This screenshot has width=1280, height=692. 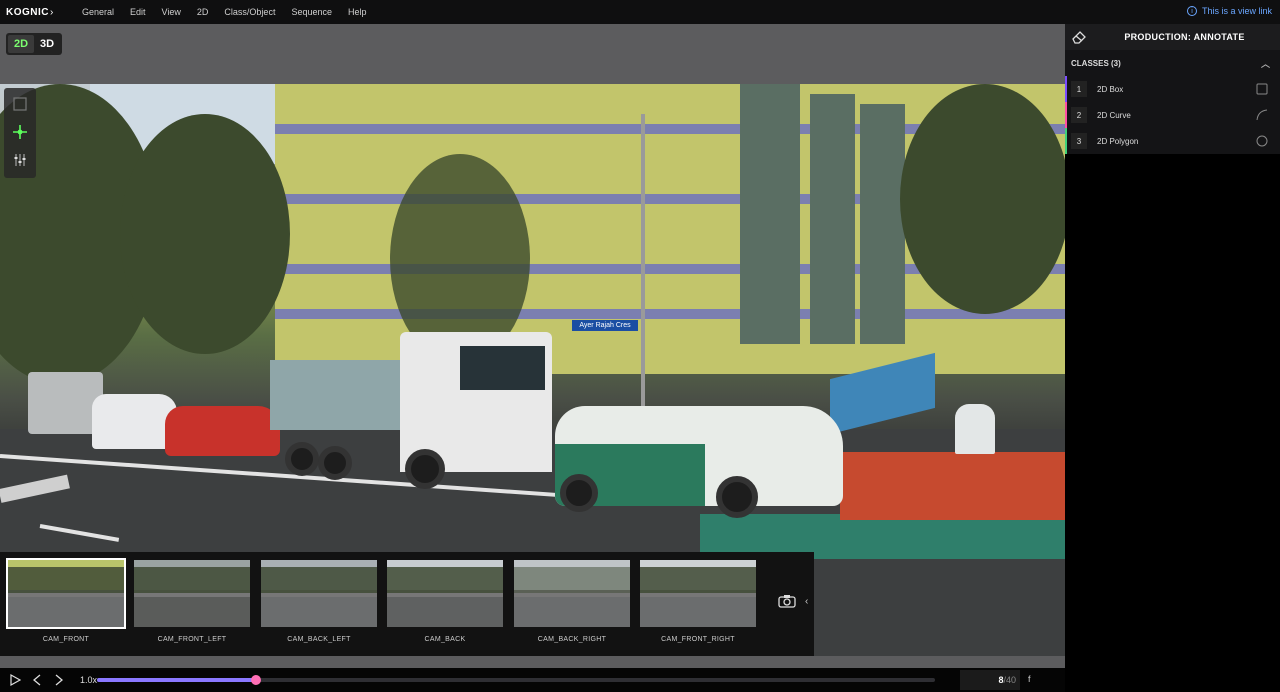 What do you see at coordinates (171, 12) in the screenshot?
I see `menu-view: View` at bounding box center [171, 12].